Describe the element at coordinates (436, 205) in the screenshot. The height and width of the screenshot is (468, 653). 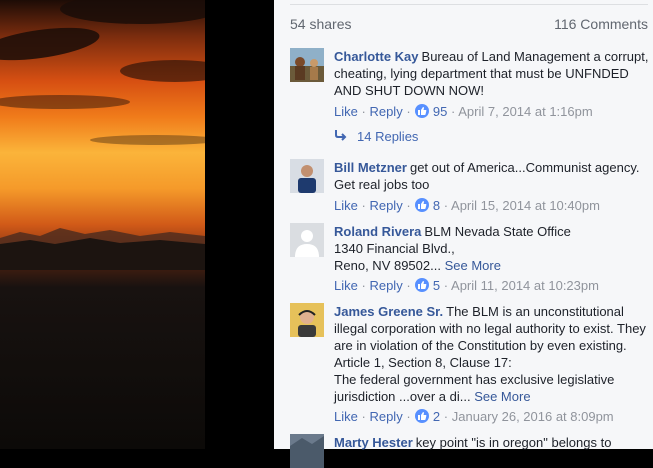
I see `like-count: 8` at that location.